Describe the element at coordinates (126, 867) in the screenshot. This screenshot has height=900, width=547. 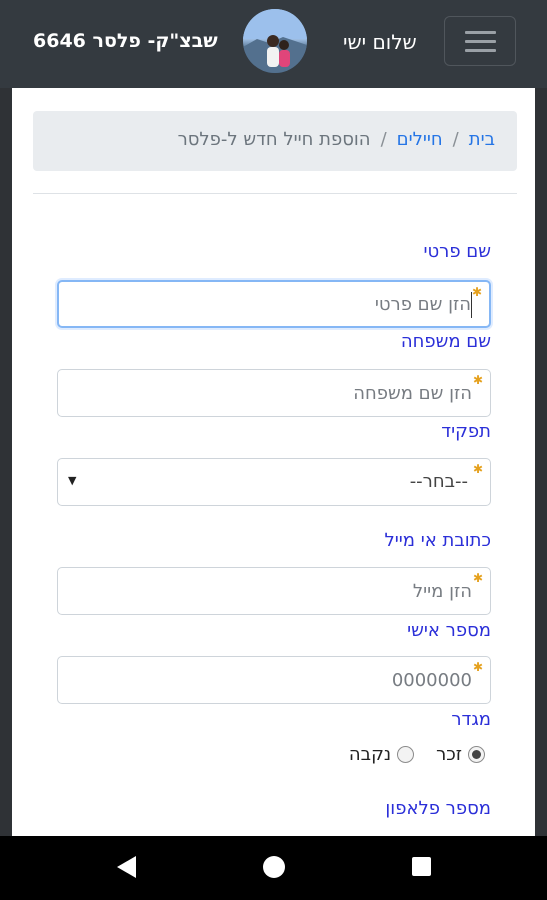
I see `back-icon` at that location.